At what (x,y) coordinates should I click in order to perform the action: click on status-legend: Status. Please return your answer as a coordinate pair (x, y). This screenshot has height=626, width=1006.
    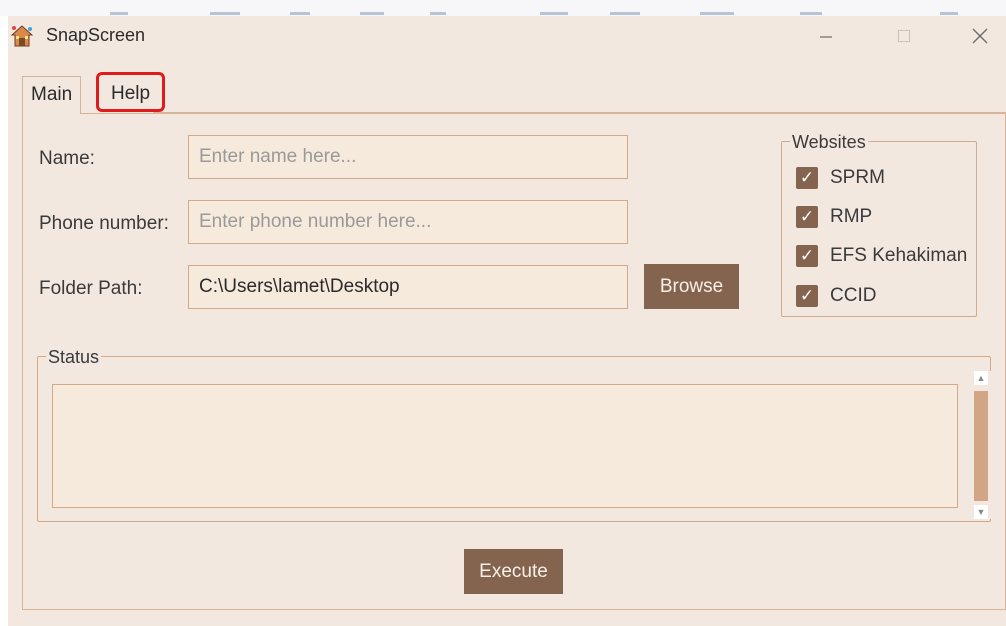
    Looking at the image, I should click on (74, 357).